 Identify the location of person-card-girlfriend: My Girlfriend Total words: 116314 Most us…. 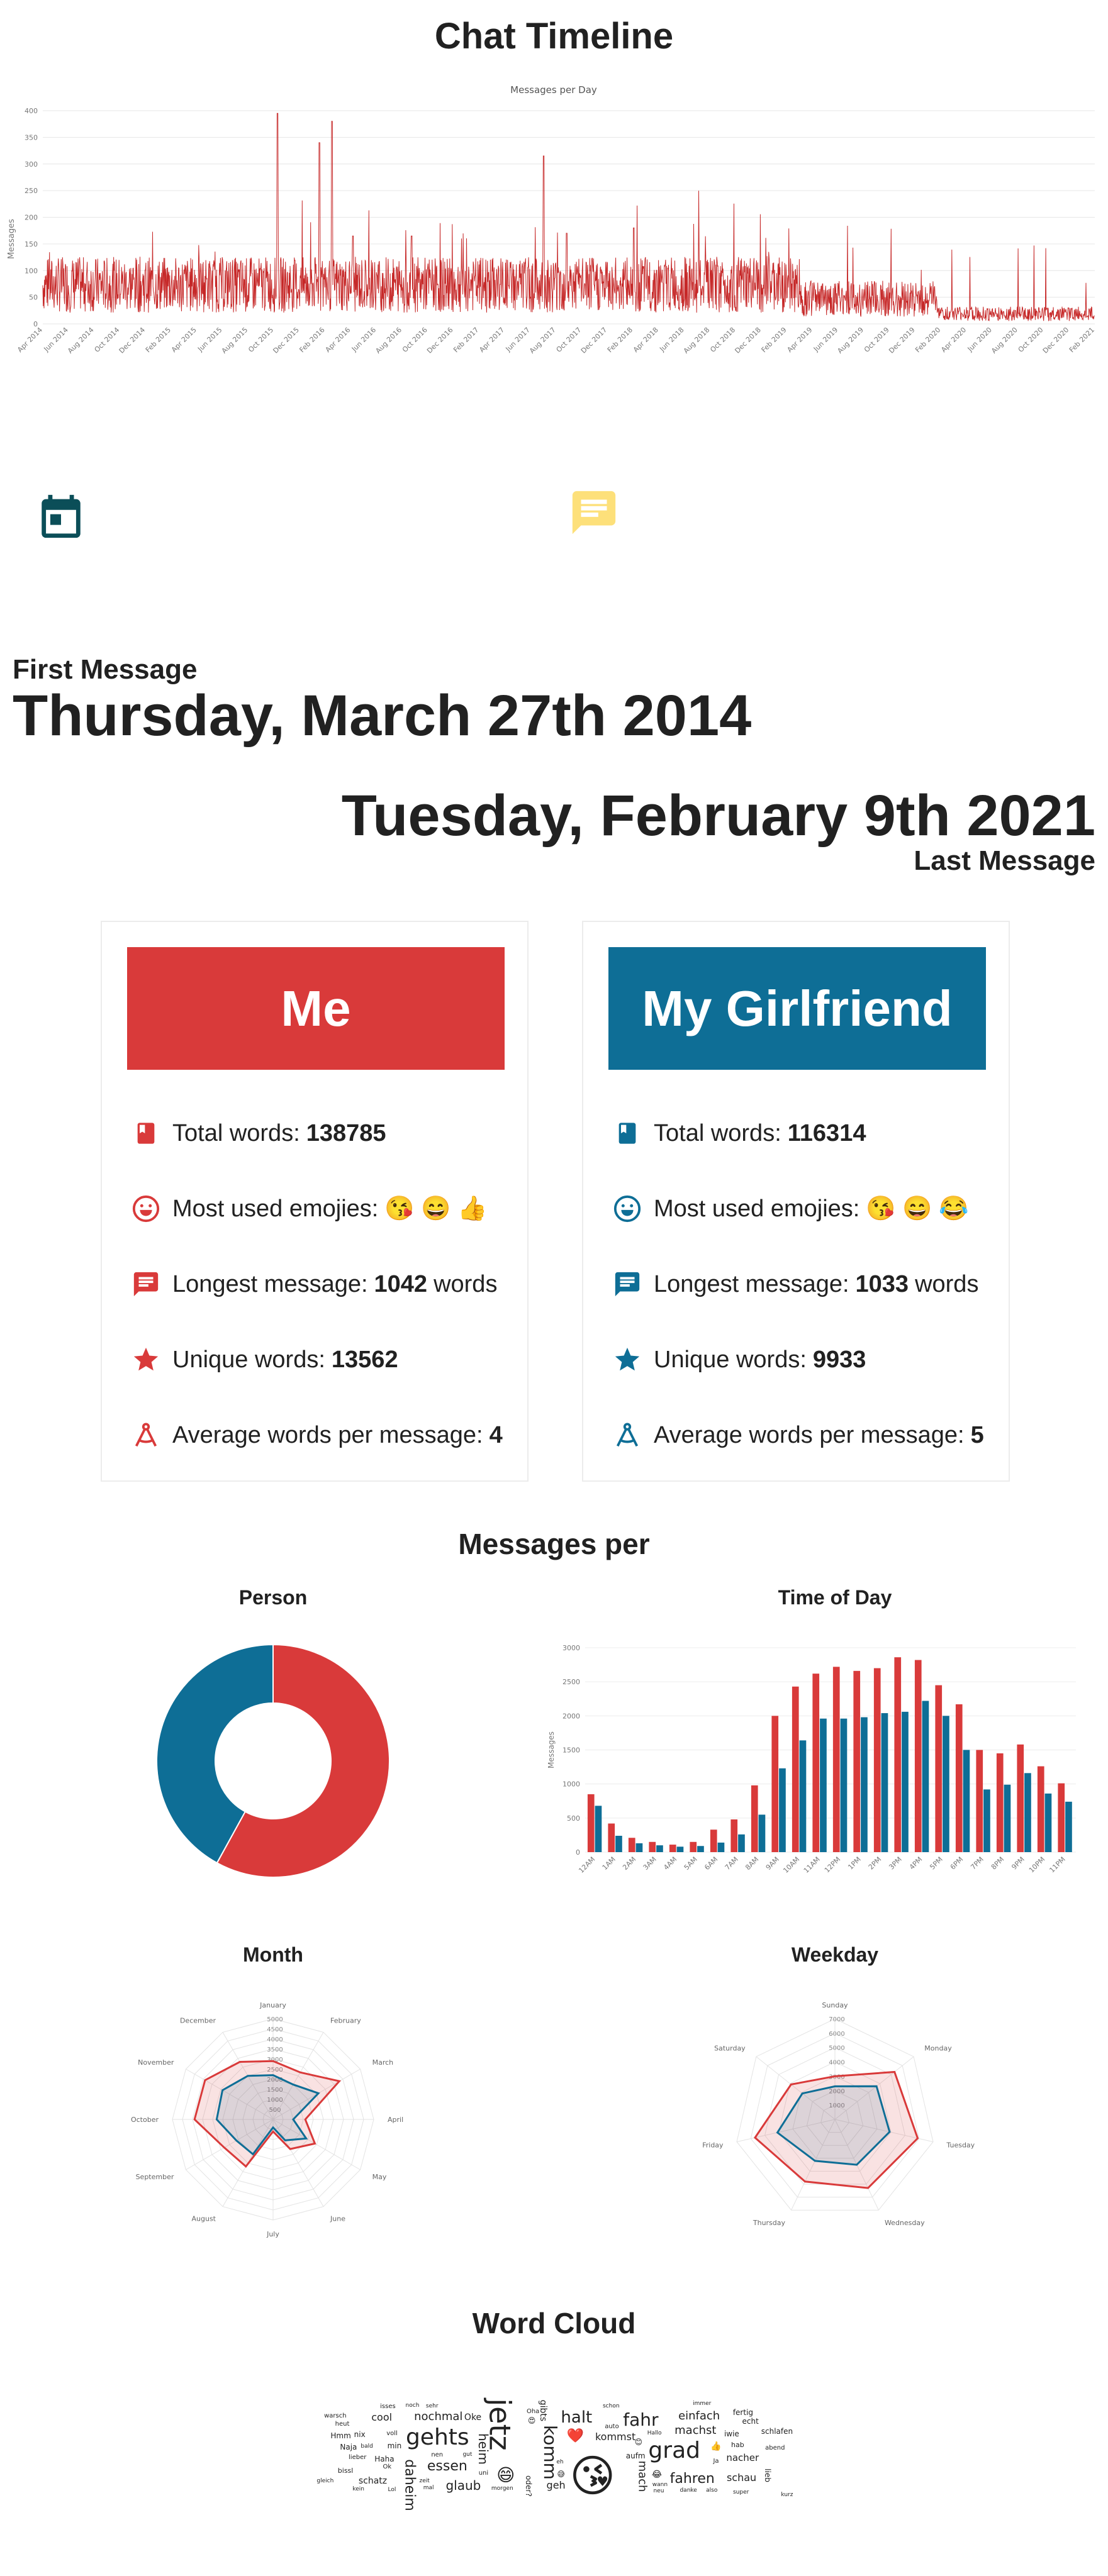
(796, 1201).